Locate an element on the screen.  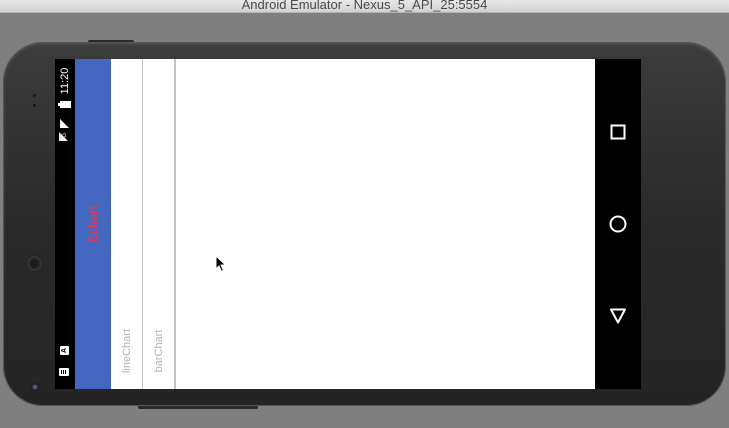
status-time: 11:20 is located at coordinates (65, 81).